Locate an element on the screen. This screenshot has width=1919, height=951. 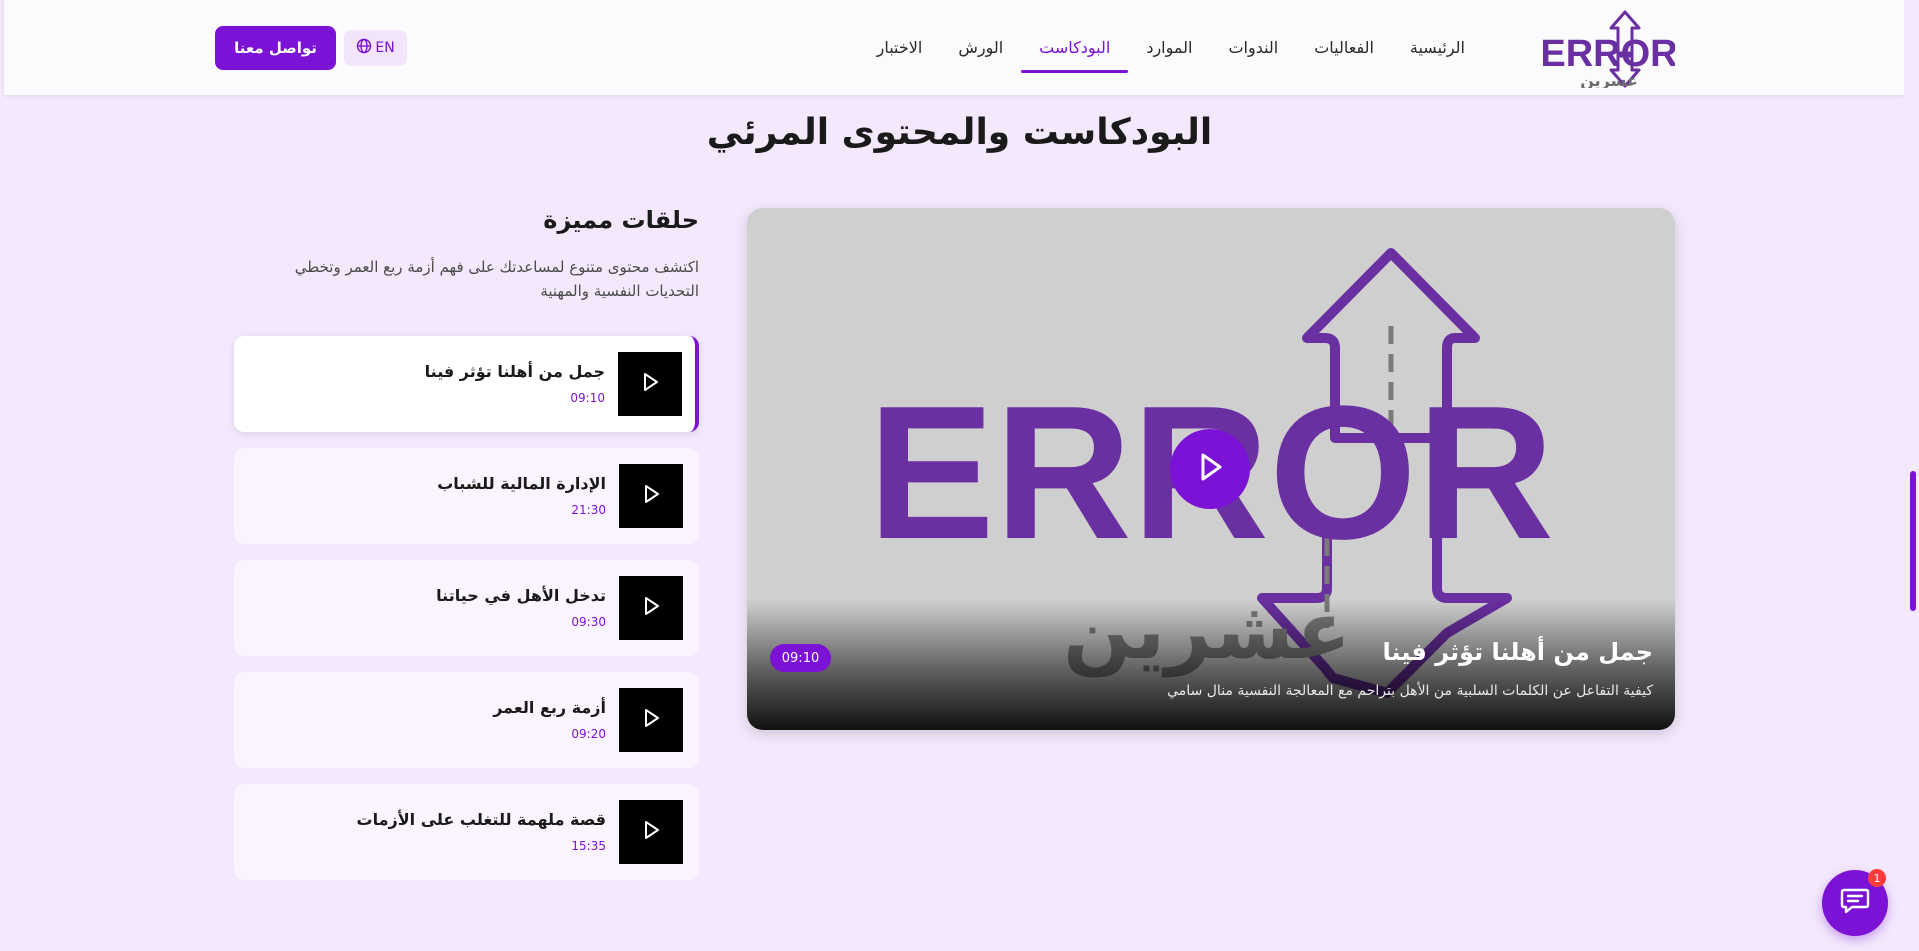
nav-label: الورش is located at coordinates (981, 47).